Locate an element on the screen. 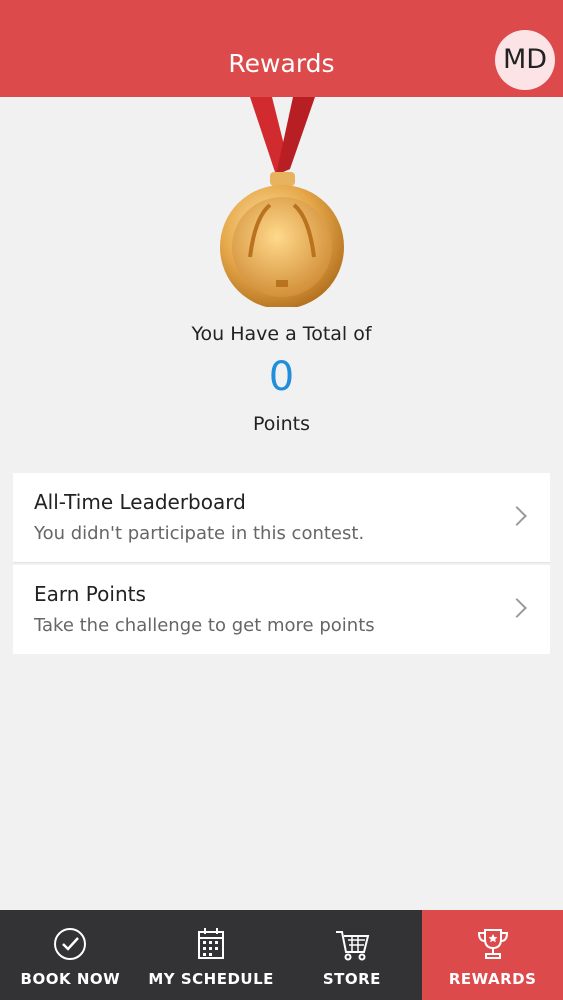 Image resolution: width=563 pixels, height=1000 pixels. bottom-tab-bar: BOOK NOW MY SCHEDULE STORE REWARDS is located at coordinates (281, 955).